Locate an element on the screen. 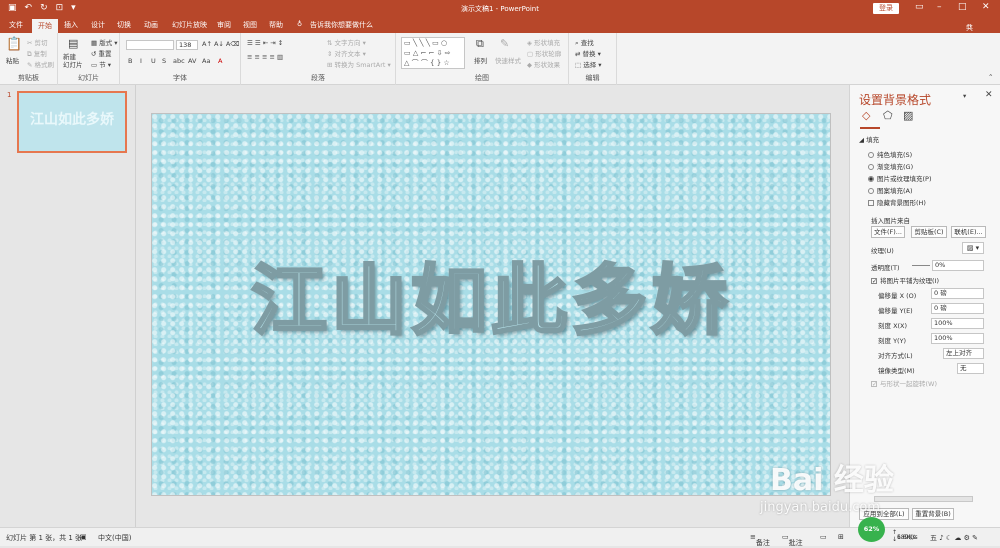 The width and height of the screenshot is (1000, 548). slide-title-text: 江山如此多娇 is located at coordinates (491, 294).